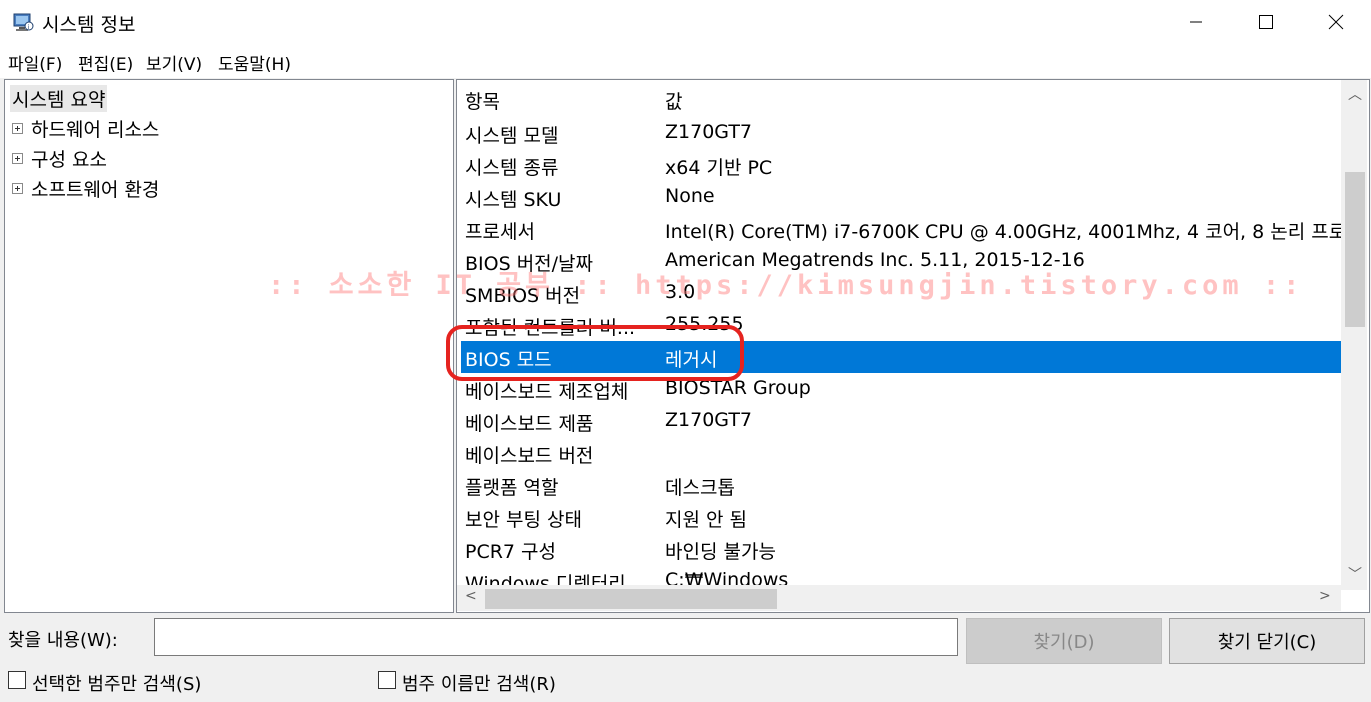  Describe the element at coordinates (174, 62) in the screenshot. I see `menu-view: 보기(V)` at that location.